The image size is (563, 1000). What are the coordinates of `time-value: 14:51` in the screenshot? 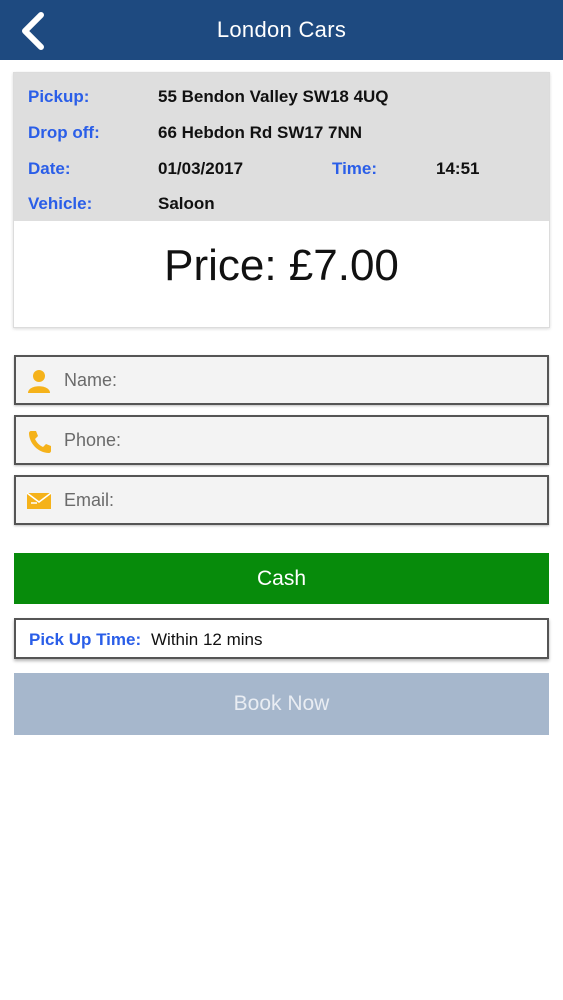 It's located at (458, 168).